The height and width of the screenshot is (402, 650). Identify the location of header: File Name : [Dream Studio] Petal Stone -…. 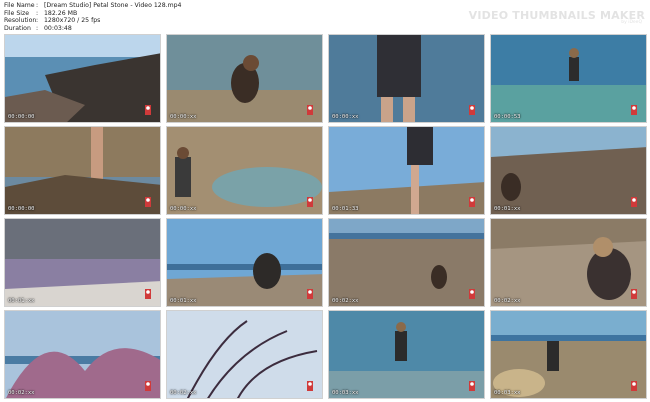
(325, 17).